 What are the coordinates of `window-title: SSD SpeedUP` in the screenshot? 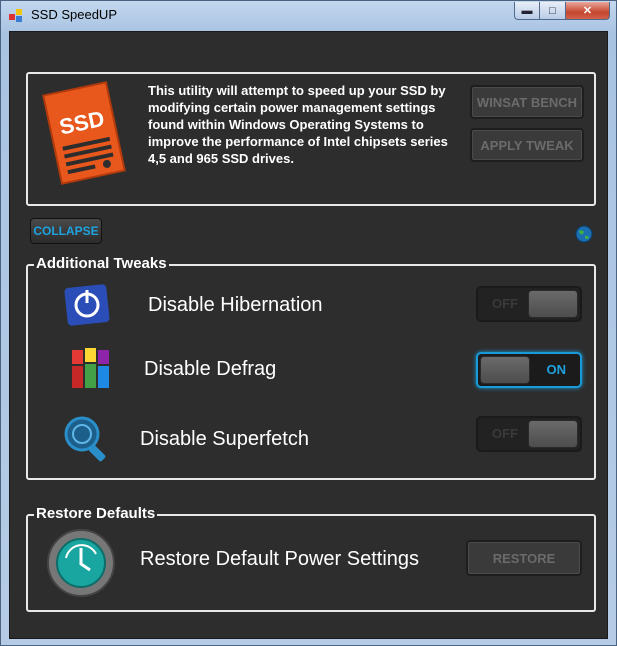 It's located at (74, 14).